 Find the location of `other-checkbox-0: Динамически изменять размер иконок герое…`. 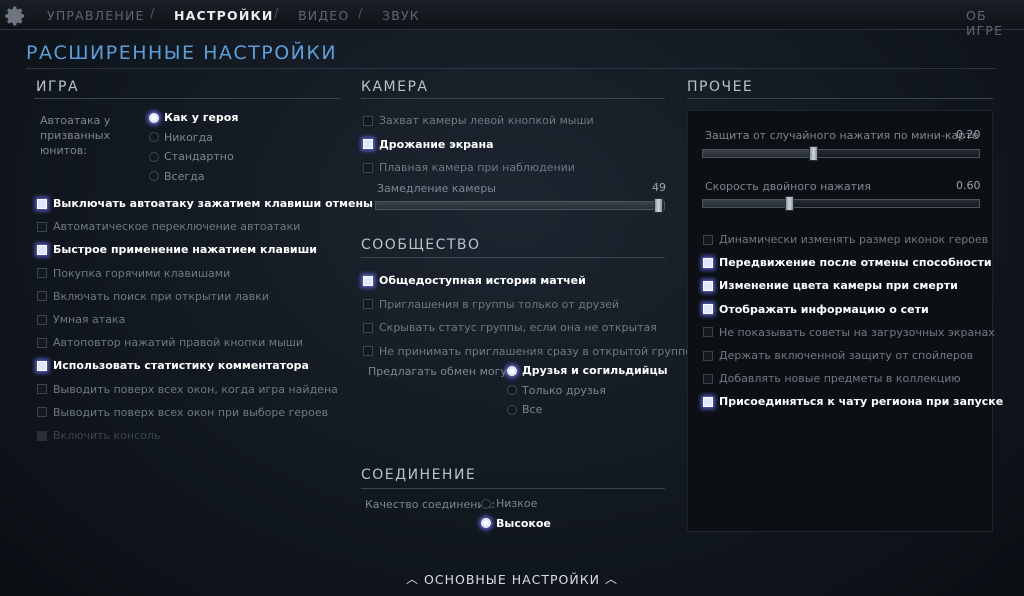

other-checkbox-0: Динамически изменять размер иконок герое… is located at coordinates (845, 239).